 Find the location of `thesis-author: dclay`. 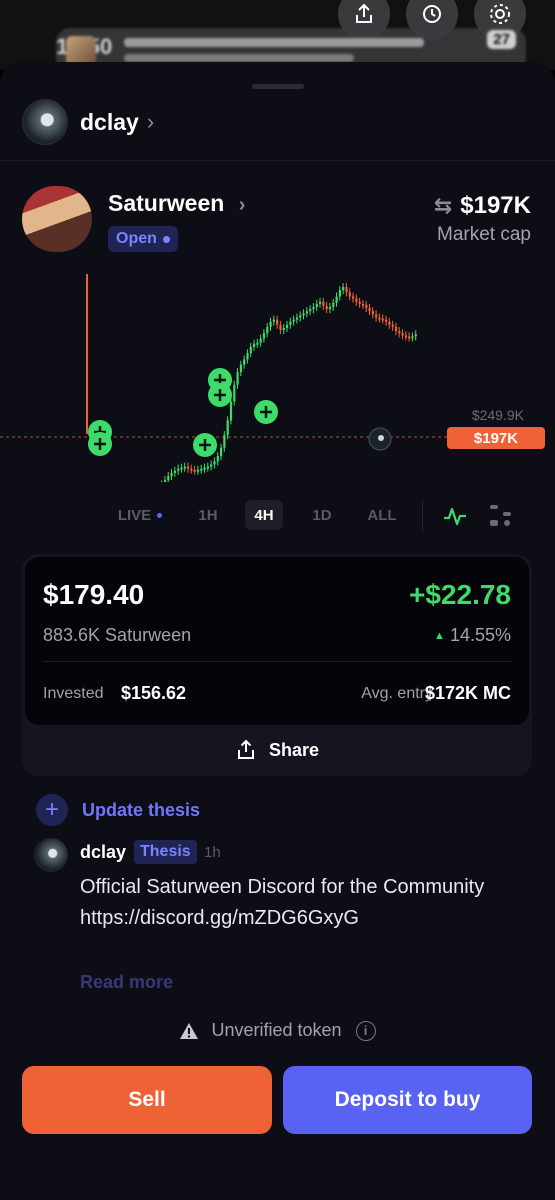

thesis-author: dclay is located at coordinates (103, 852).